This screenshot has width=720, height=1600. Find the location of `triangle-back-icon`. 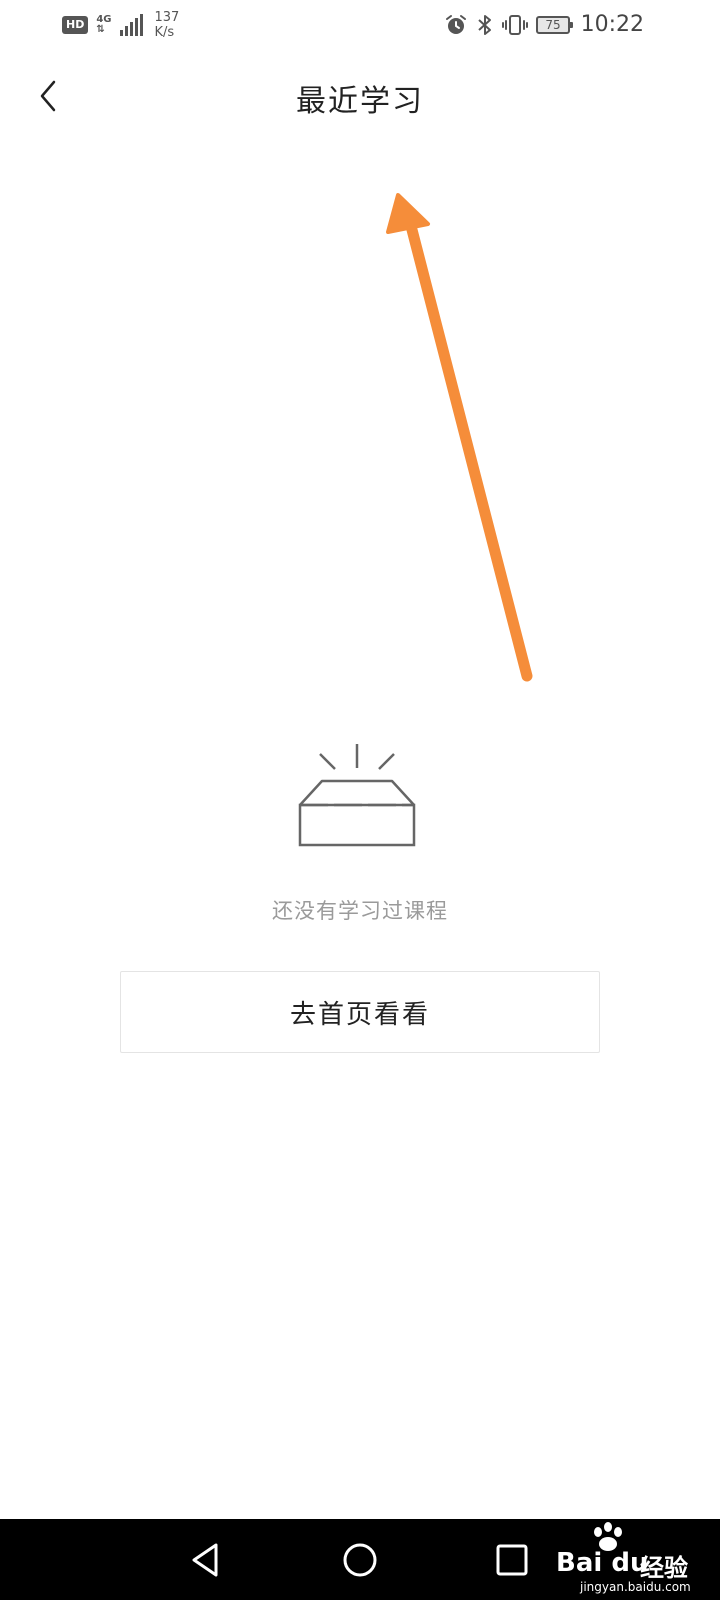

triangle-back-icon is located at coordinates (205, 1560).